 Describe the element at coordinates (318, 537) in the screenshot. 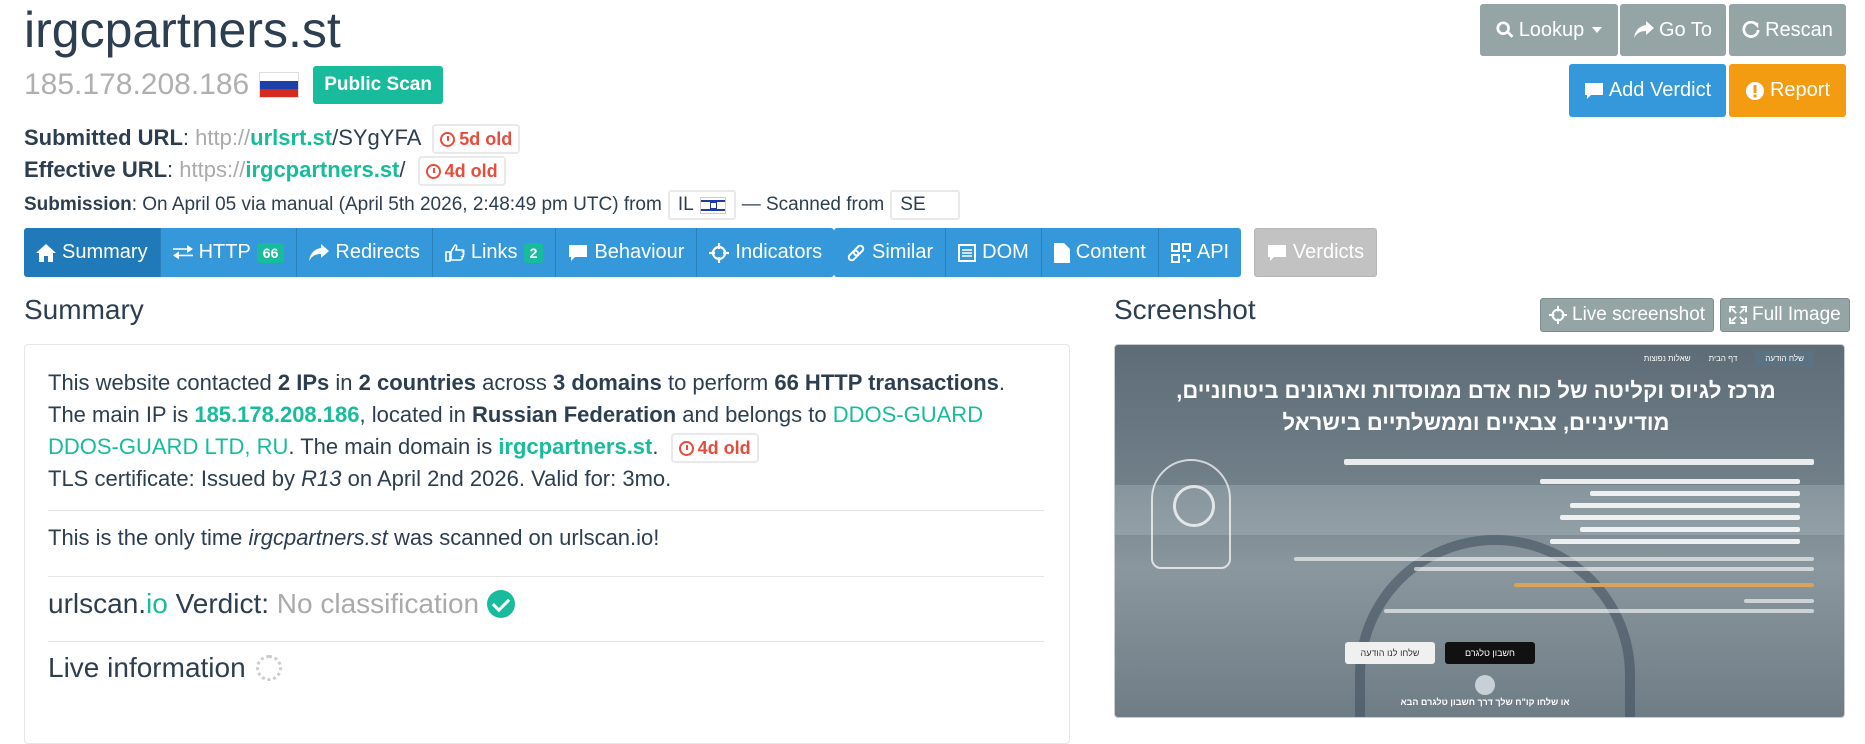

I see `history-domain: irgcpartners.st` at that location.